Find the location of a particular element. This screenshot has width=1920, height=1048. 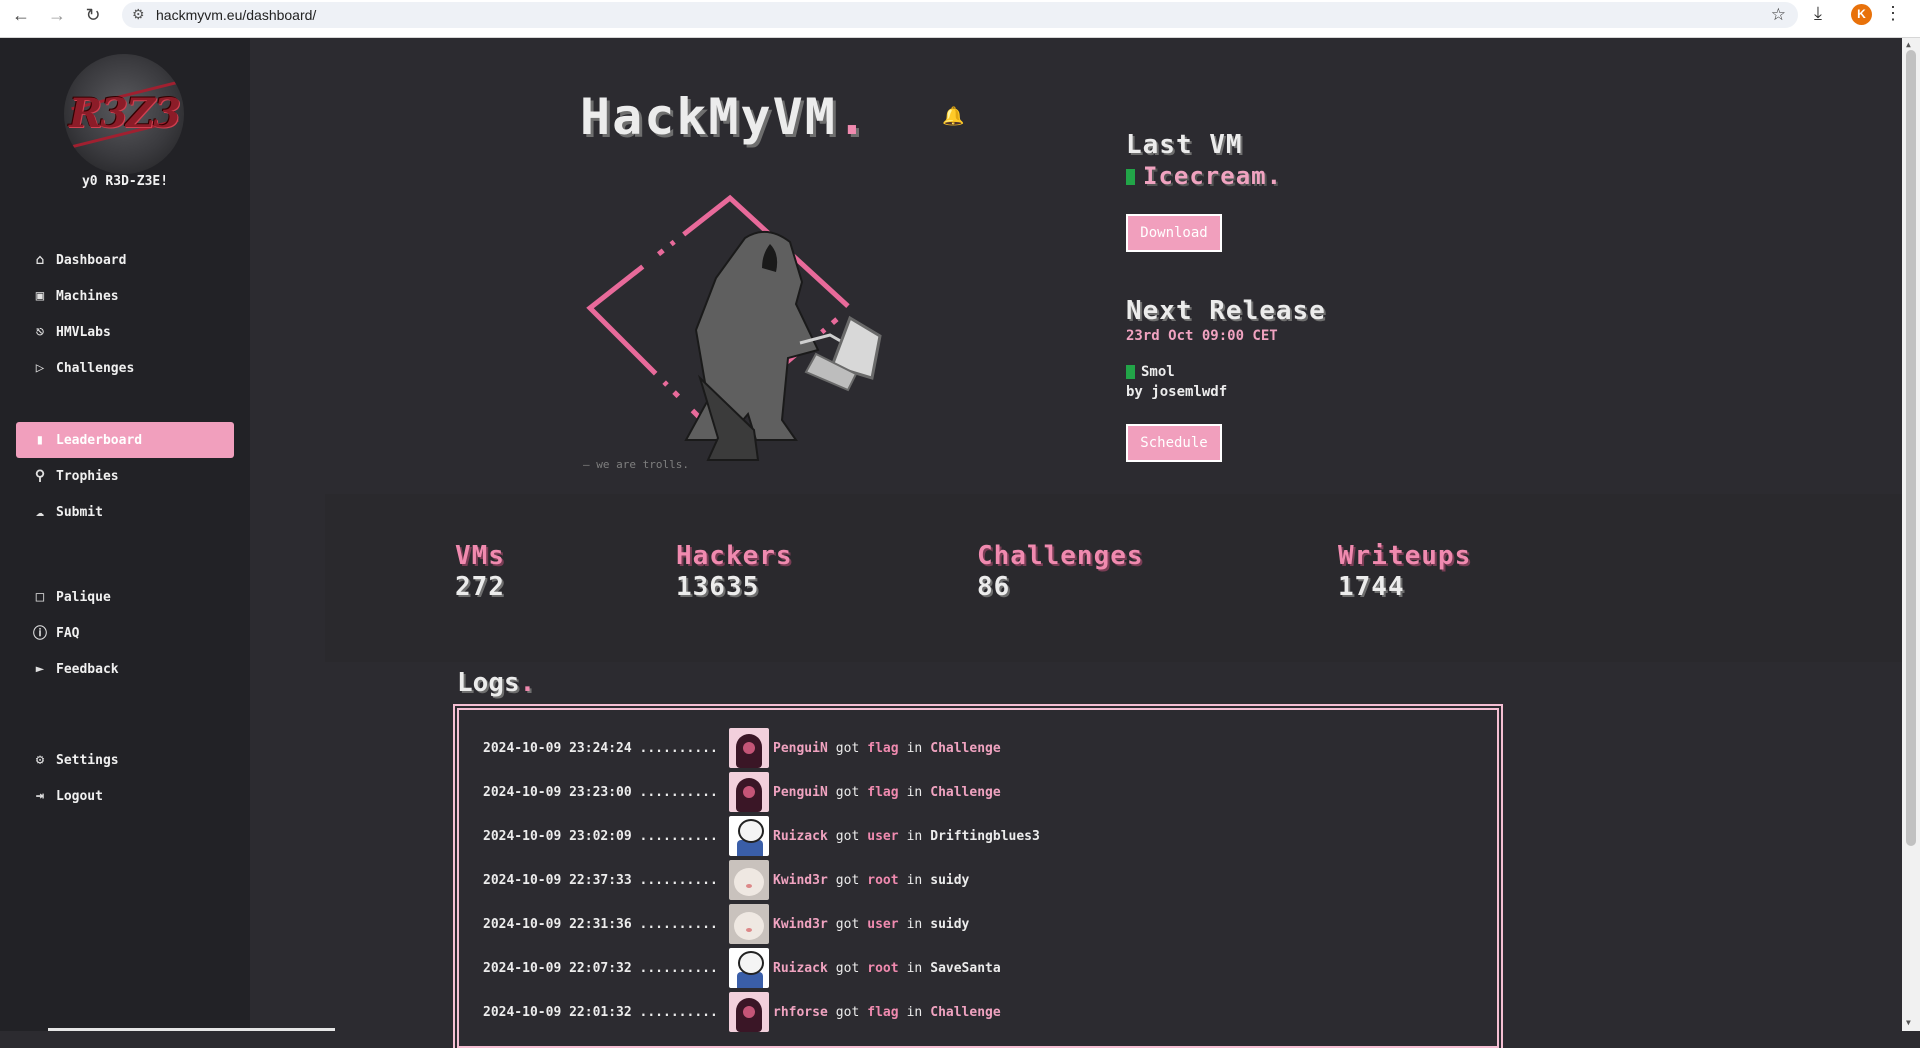

sidebar-item-faq: ⓘ FAQ is located at coordinates (125, 633).